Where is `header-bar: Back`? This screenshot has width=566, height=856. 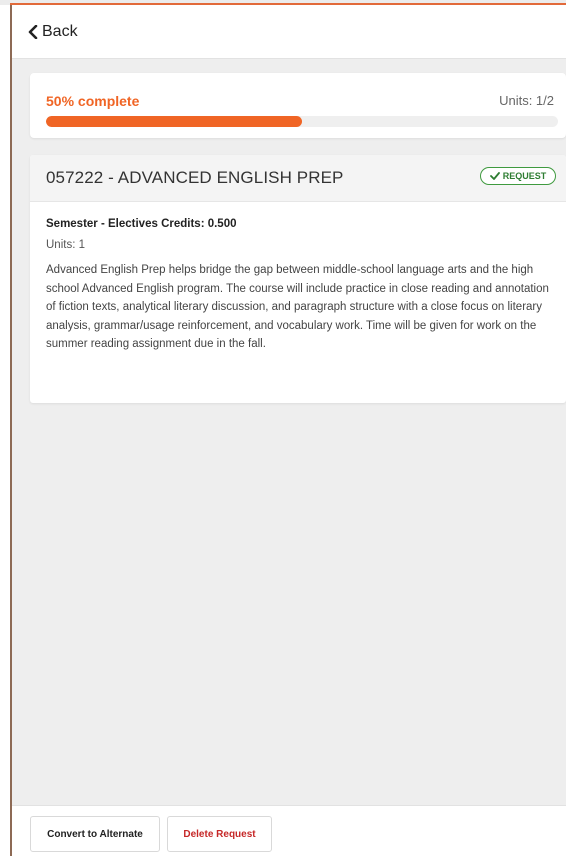
header-bar: Back is located at coordinates (289, 32).